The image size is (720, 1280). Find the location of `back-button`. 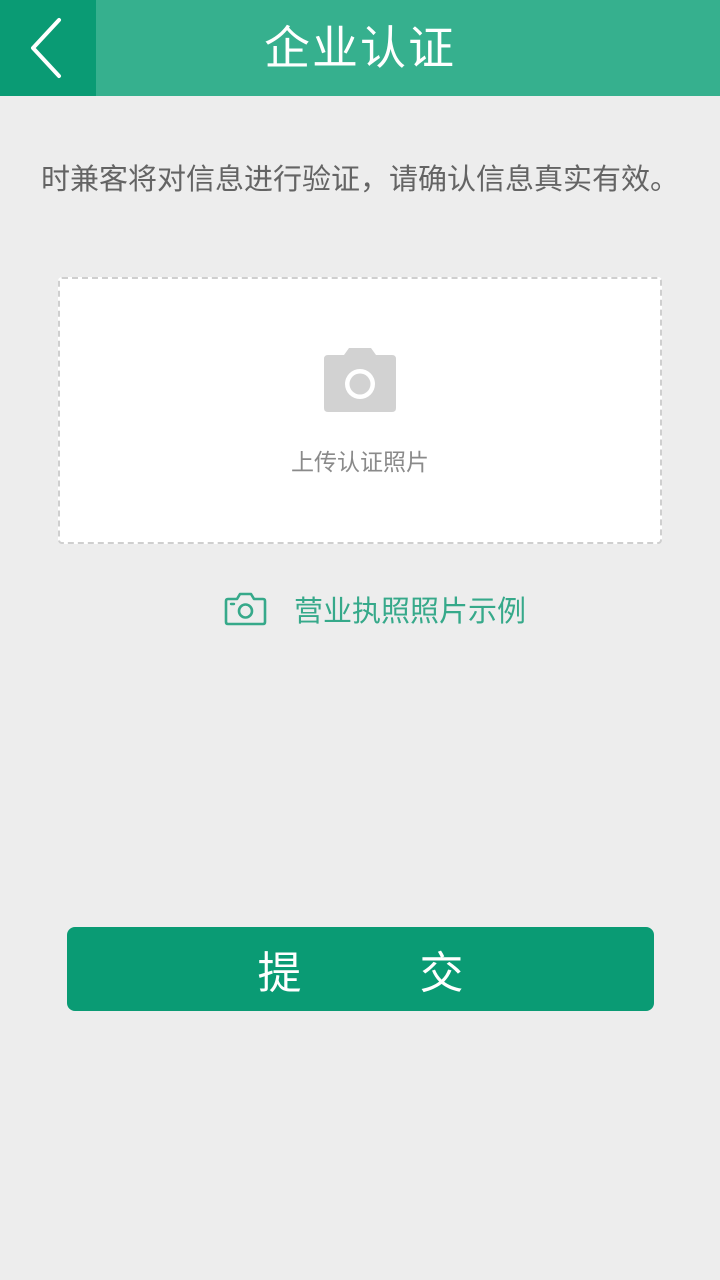

back-button is located at coordinates (48, 48).